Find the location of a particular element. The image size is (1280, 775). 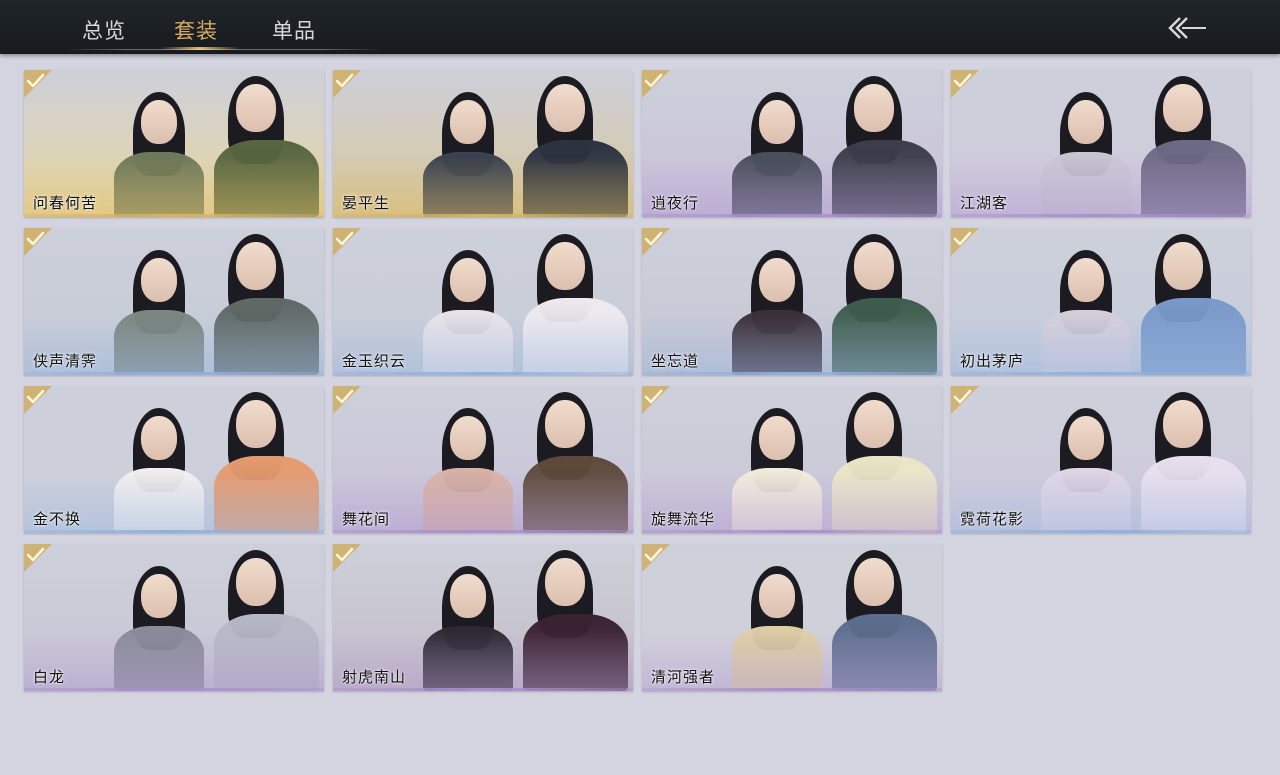

outfit-name: 旋舞流华 is located at coordinates (683, 519).